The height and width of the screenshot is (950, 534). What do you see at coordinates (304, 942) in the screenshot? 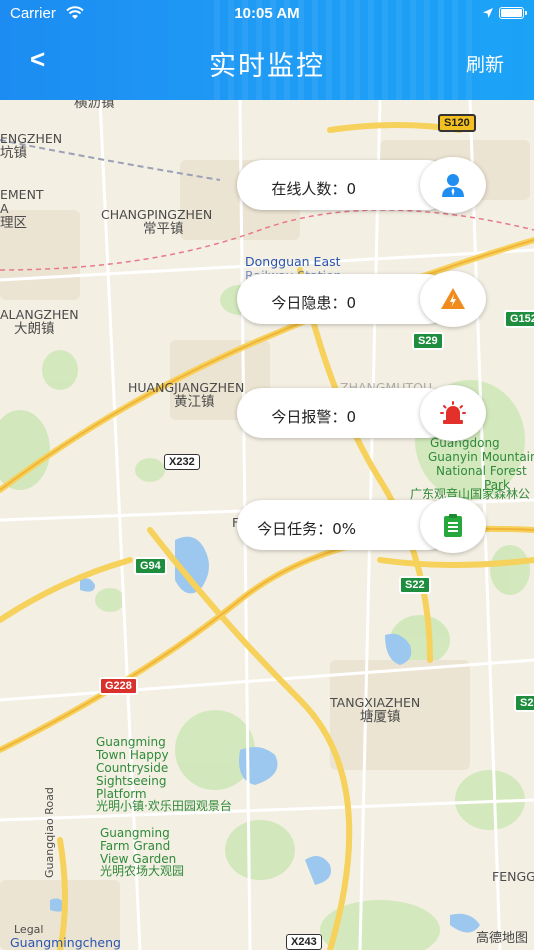
I see `road-shield: X243` at bounding box center [304, 942].